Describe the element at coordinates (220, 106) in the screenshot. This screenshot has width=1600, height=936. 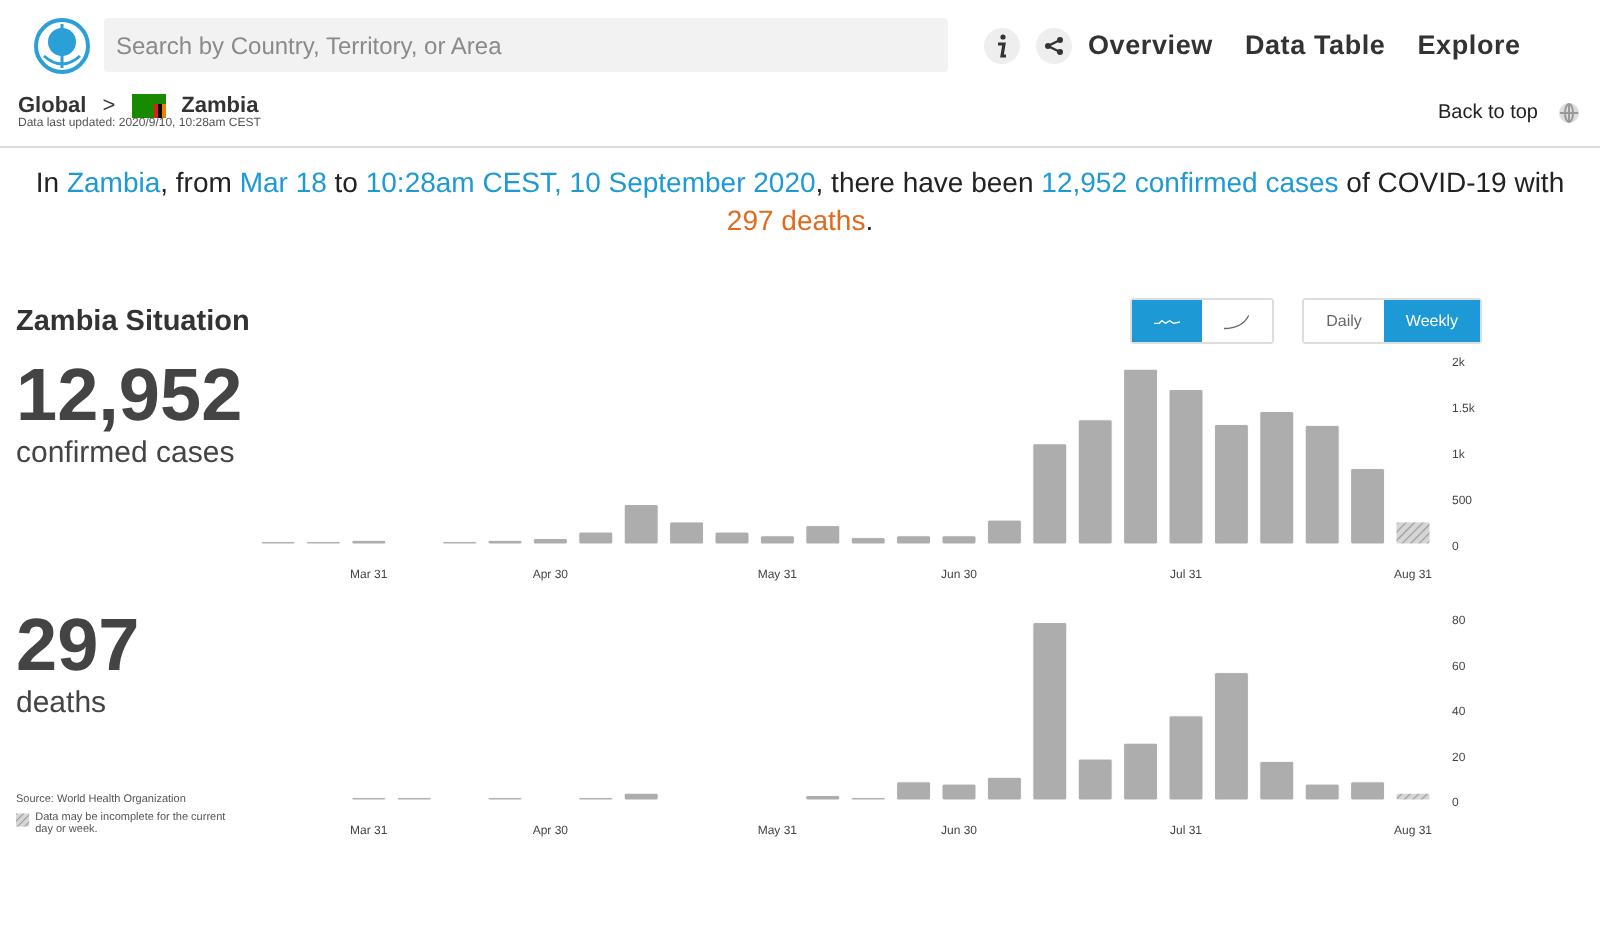
I see `country-name: Zambia` at that location.